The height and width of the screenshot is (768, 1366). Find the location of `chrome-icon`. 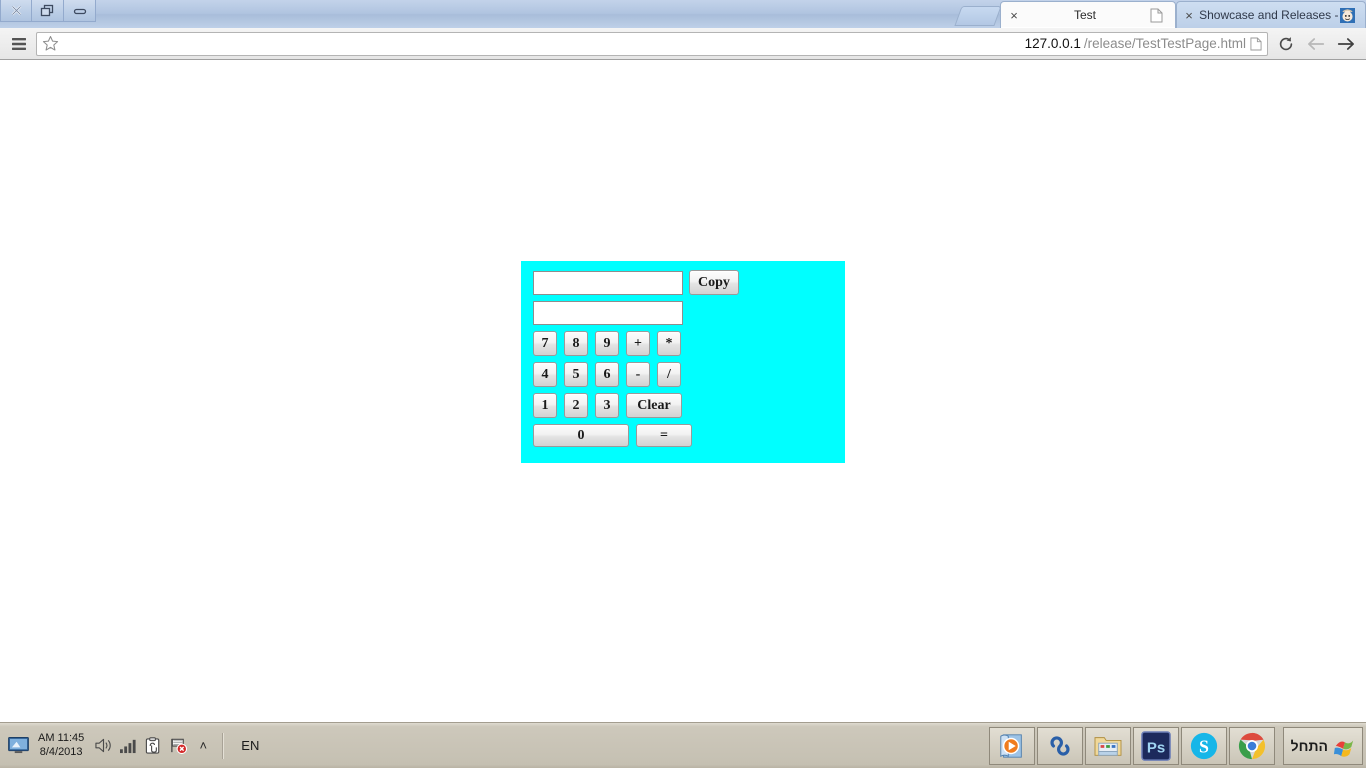

chrome-icon is located at coordinates (1251, 745).